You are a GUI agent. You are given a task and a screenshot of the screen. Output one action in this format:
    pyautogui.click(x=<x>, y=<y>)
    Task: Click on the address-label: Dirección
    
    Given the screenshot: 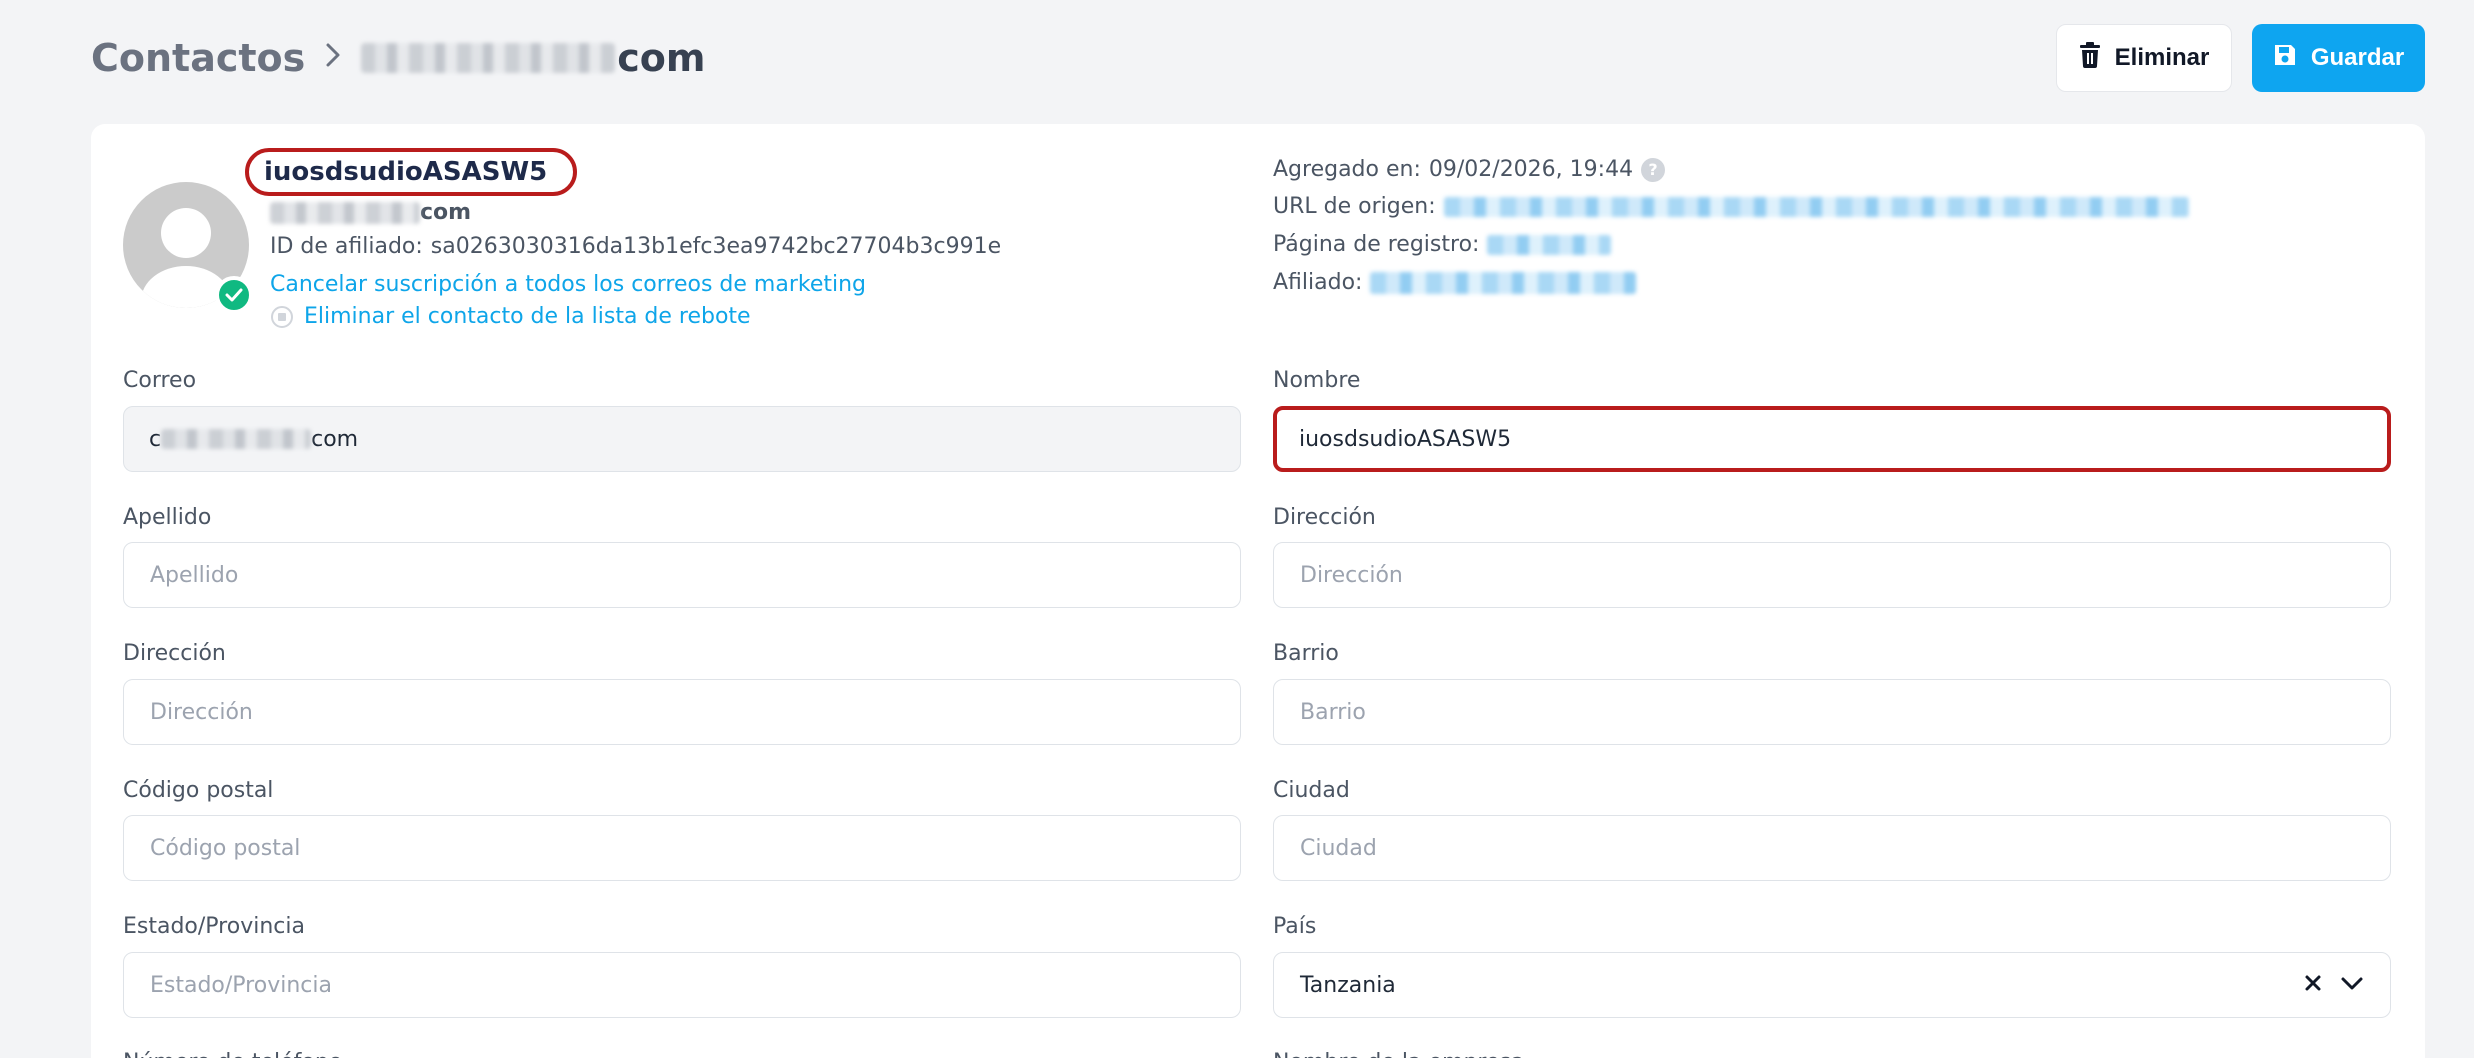 What is the action you would take?
    pyautogui.click(x=174, y=653)
    